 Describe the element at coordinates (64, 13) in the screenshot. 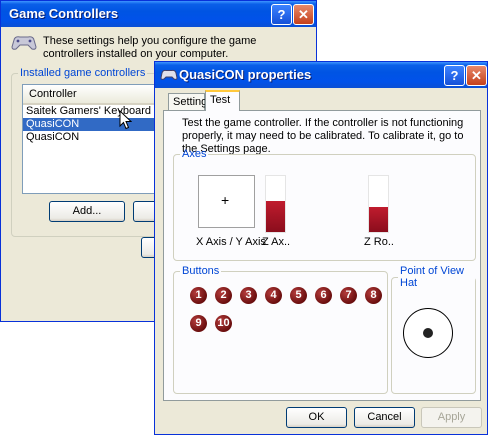

I see `gc-window-title: Game Controllers` at that location.